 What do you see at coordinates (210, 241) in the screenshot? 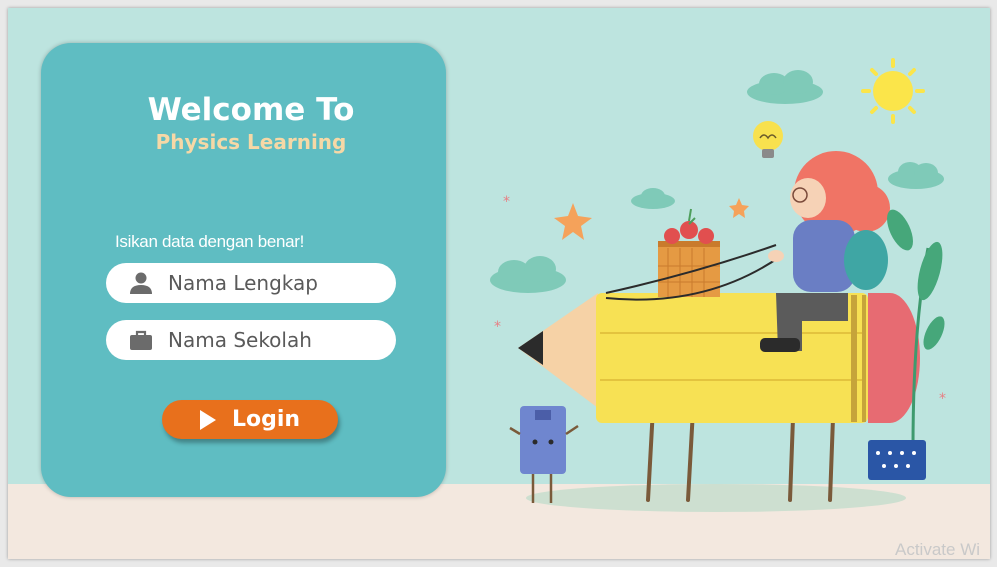
I see `form-instruction: Isikan data dengan benar!` at bounding box center [210, 241].